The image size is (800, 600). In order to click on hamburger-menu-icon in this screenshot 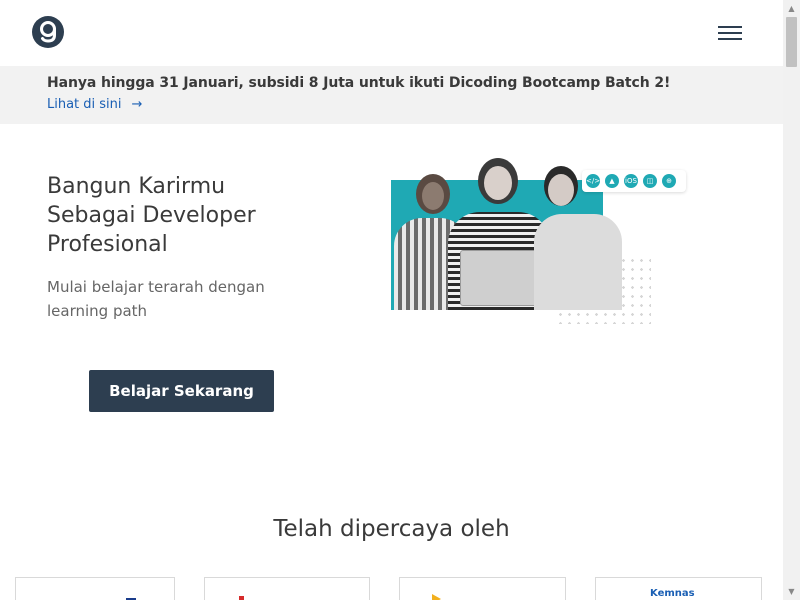, I will do `click(730, 33)`.